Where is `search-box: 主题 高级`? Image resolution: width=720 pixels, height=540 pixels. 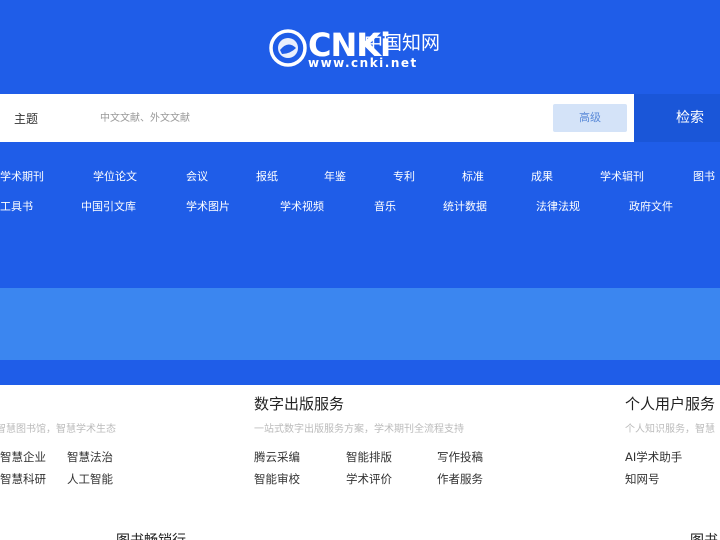
search-box: 主题 高级 is located at coordinates (317, 118).